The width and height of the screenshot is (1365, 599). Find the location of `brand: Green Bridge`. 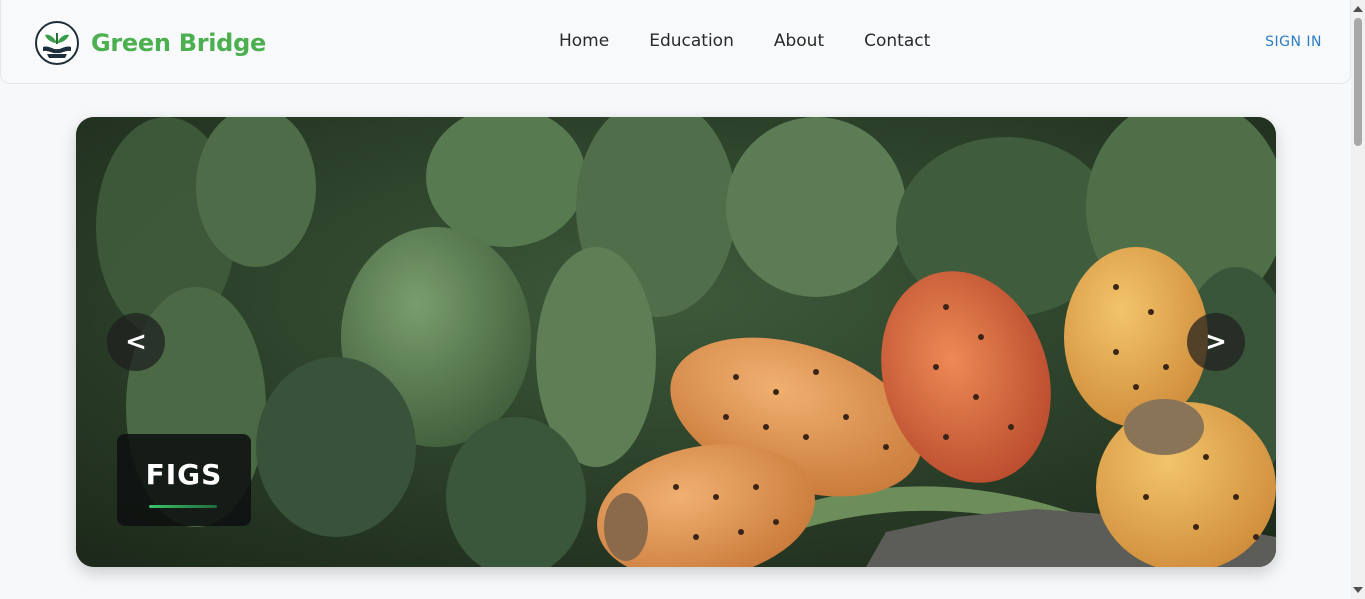

brand: Green Bridge is located at coordinates (150, 43).